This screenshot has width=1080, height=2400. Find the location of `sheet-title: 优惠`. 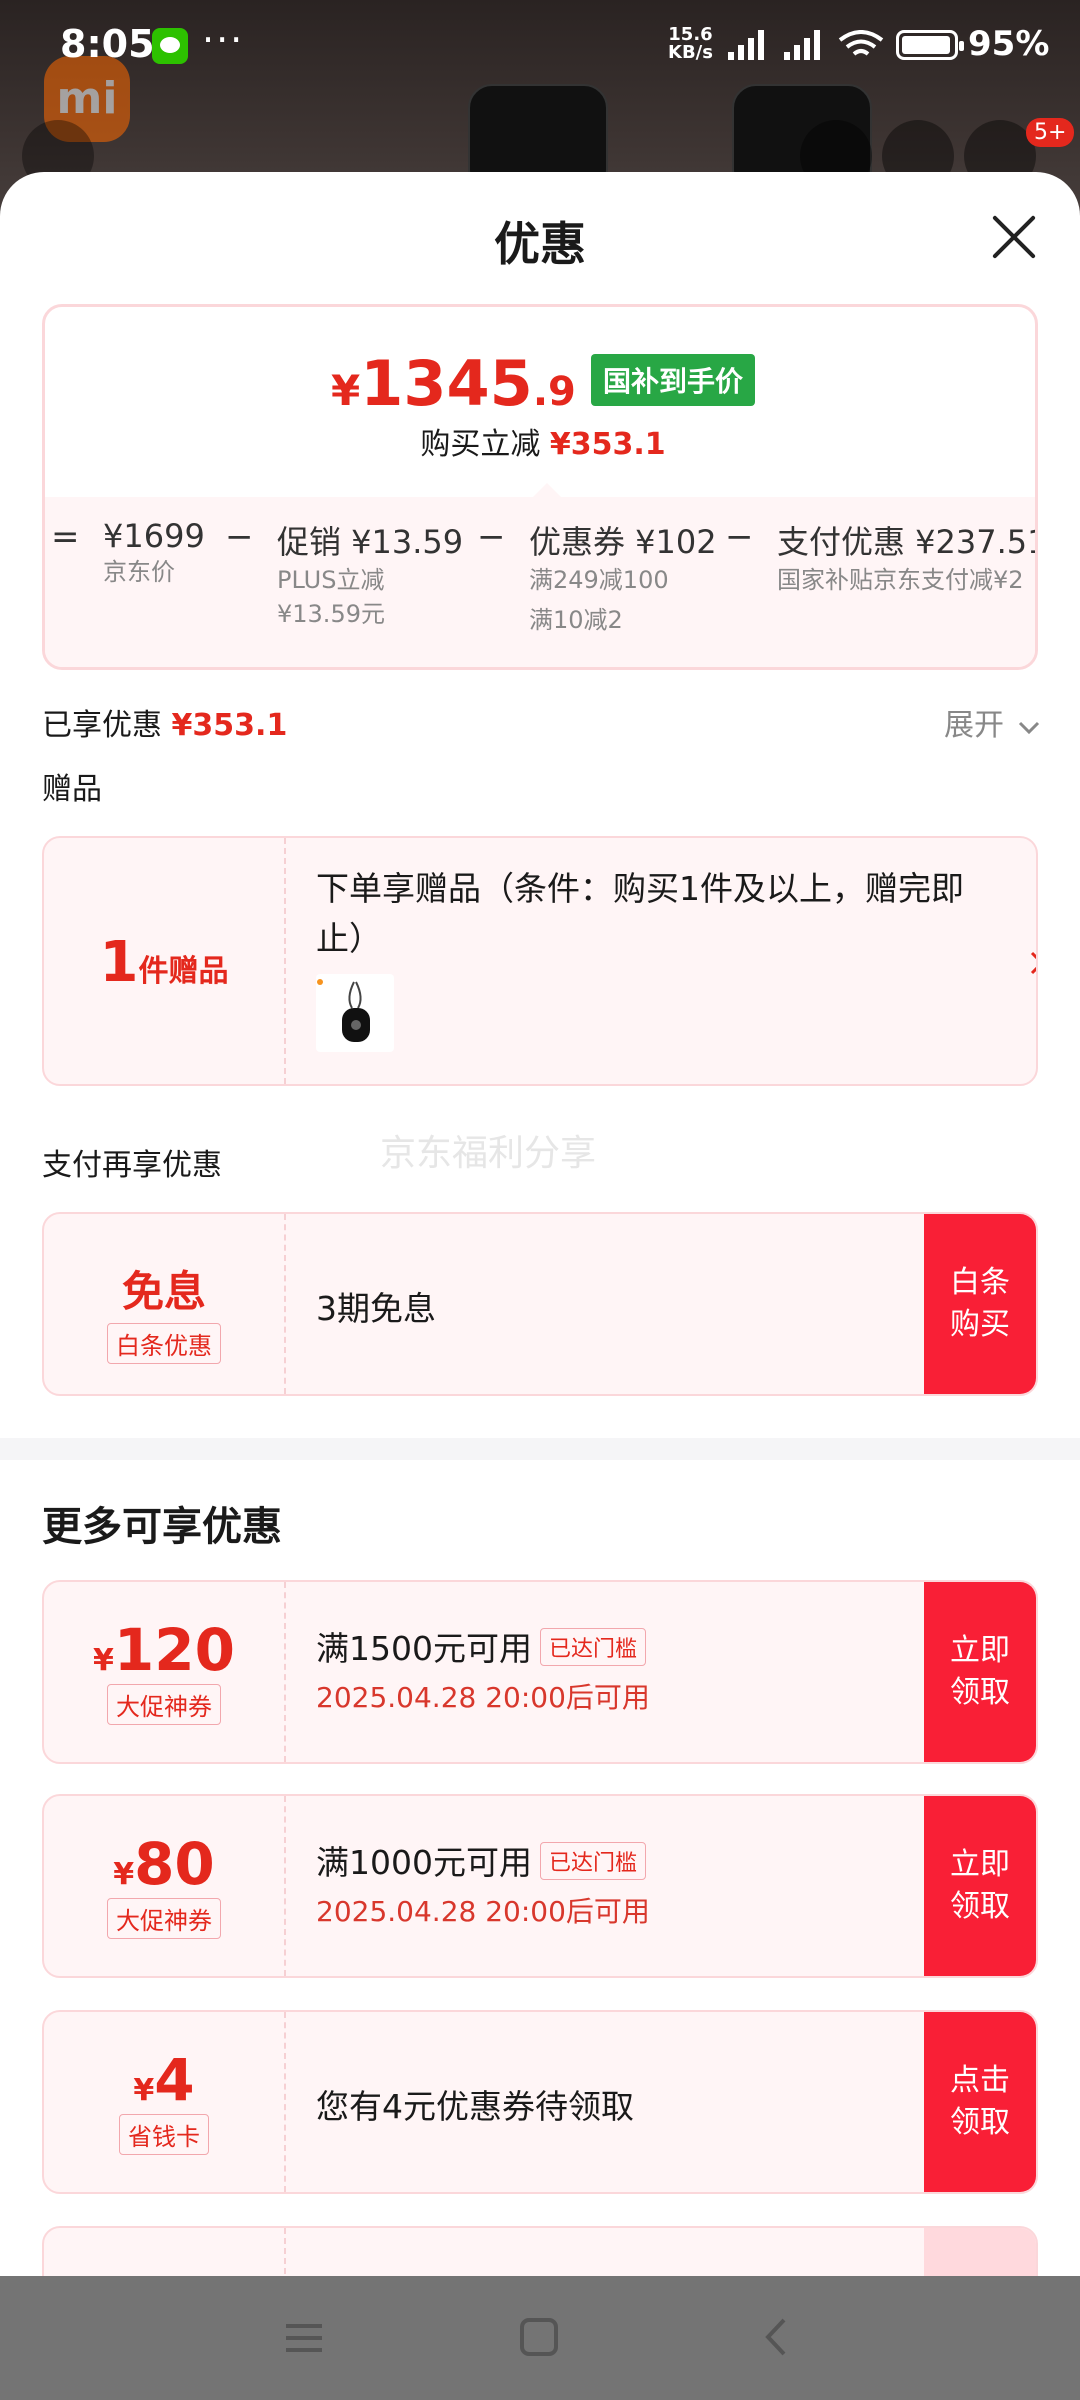

sheet-title: 优惠 is located at coordinates (540, 244).